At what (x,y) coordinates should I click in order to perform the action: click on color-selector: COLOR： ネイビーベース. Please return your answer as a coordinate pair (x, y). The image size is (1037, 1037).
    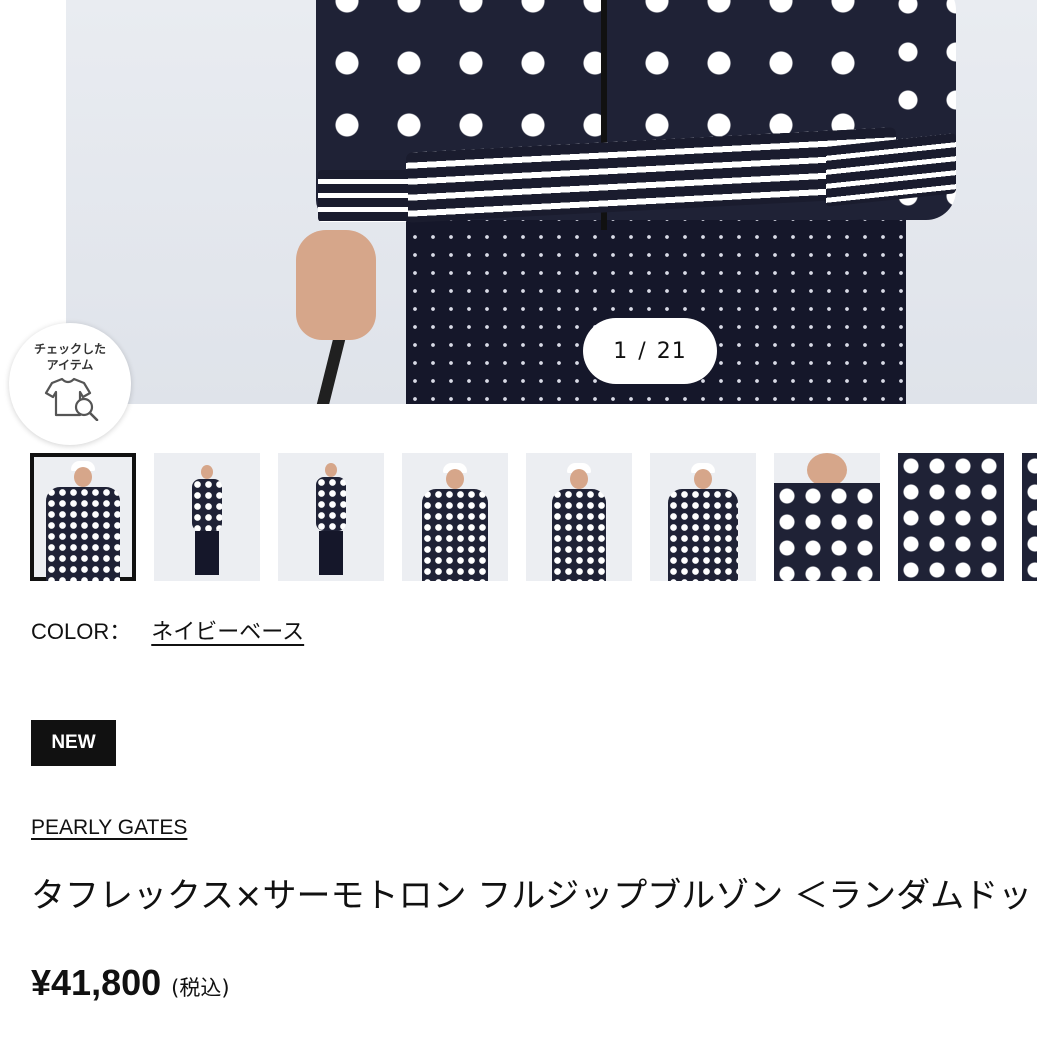
    Looking at the image, I should click on (167, 630).